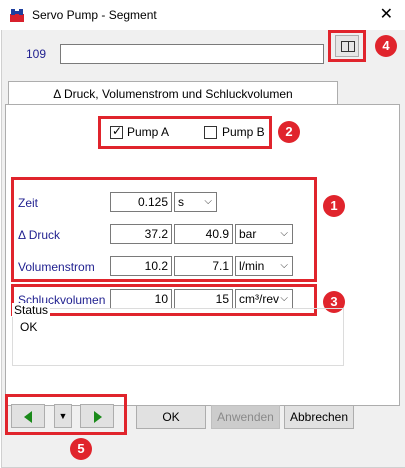 The height and width of the screenshot is (468, 405). What do you see at coordinates (17, 15) in the screenshot?
I see `pump-app-icon` at bounding box center [17, 15].